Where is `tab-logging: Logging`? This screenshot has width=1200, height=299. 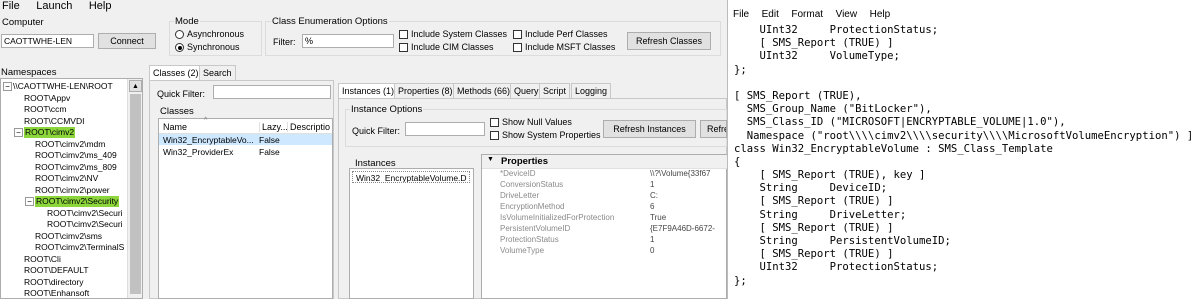
tab-logging: Logging is located at coordinates (591, 90).